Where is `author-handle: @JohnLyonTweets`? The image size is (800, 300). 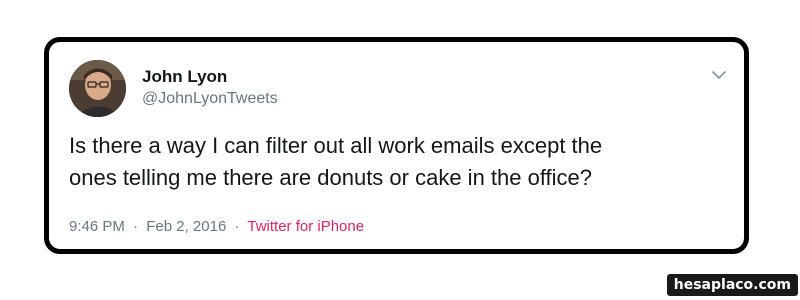
author-handle: @JohnLyonTweets is located at coordinates (210, 99).